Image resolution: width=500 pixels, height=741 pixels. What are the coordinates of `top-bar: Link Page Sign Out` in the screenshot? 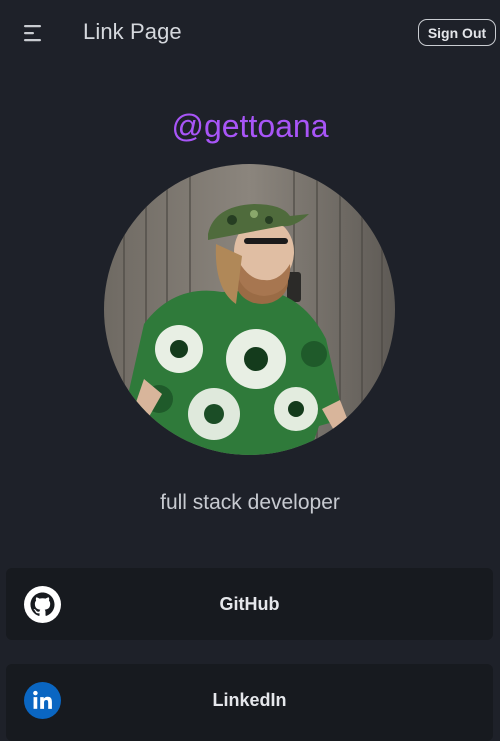 It's located at (250, 33).